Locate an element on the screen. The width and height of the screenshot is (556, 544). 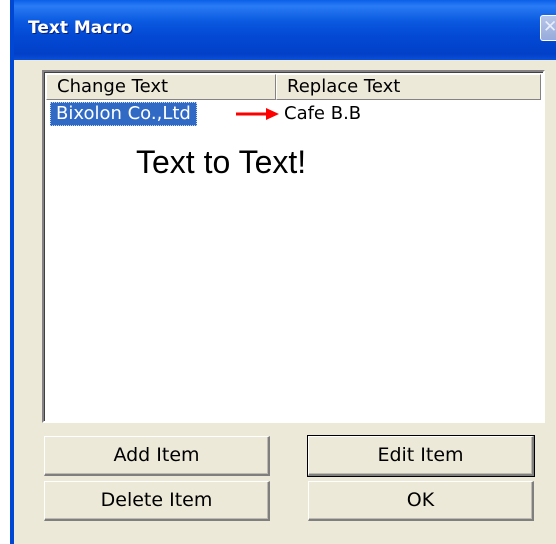
close-button: ✕ is located at coordinates (548, 28).